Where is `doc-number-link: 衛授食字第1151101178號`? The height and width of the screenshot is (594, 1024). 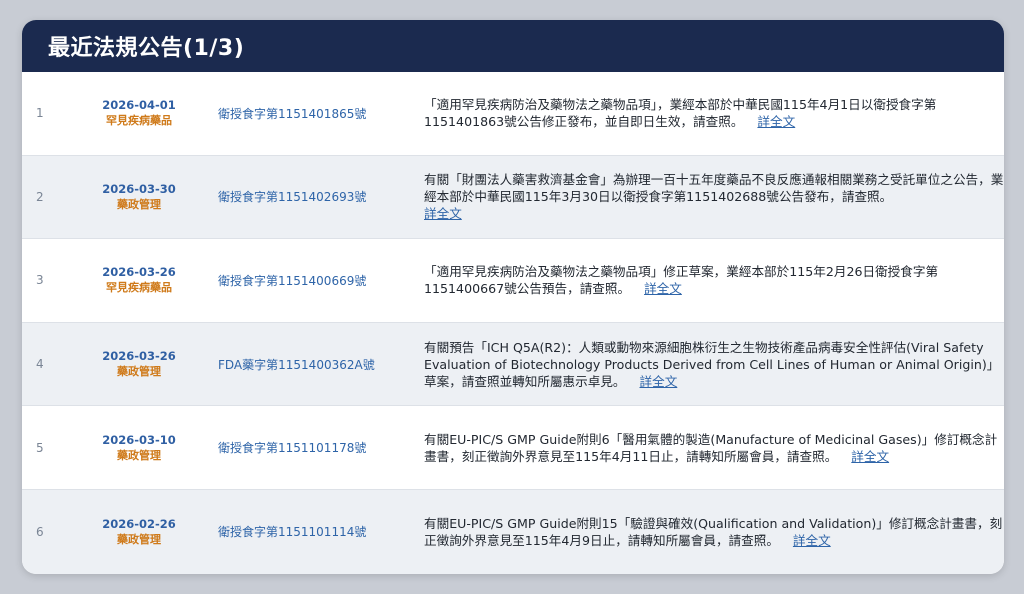 doc-number-link: 衛授食字第1151101178號 is located at coordinates (292, 447).